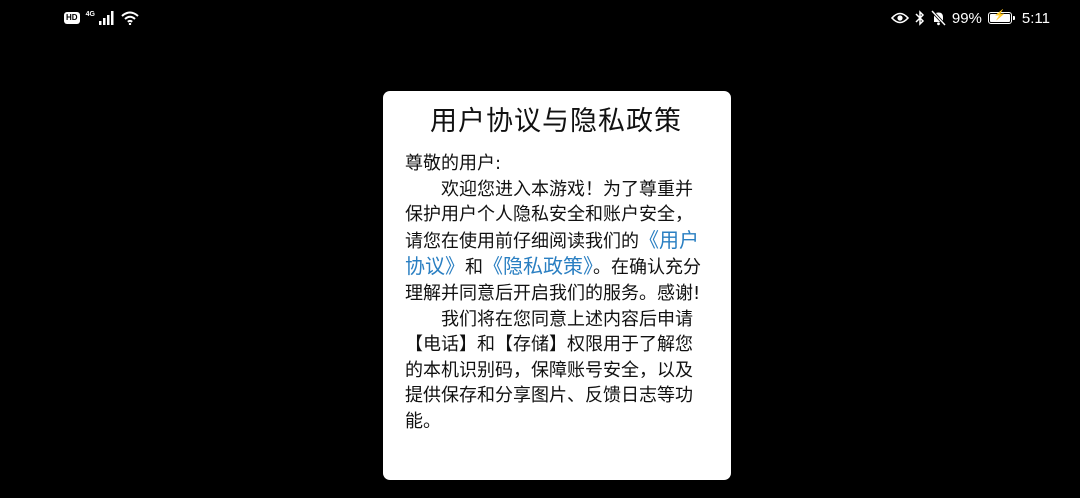  I want to click on wifi-icon, so click(130, 18).